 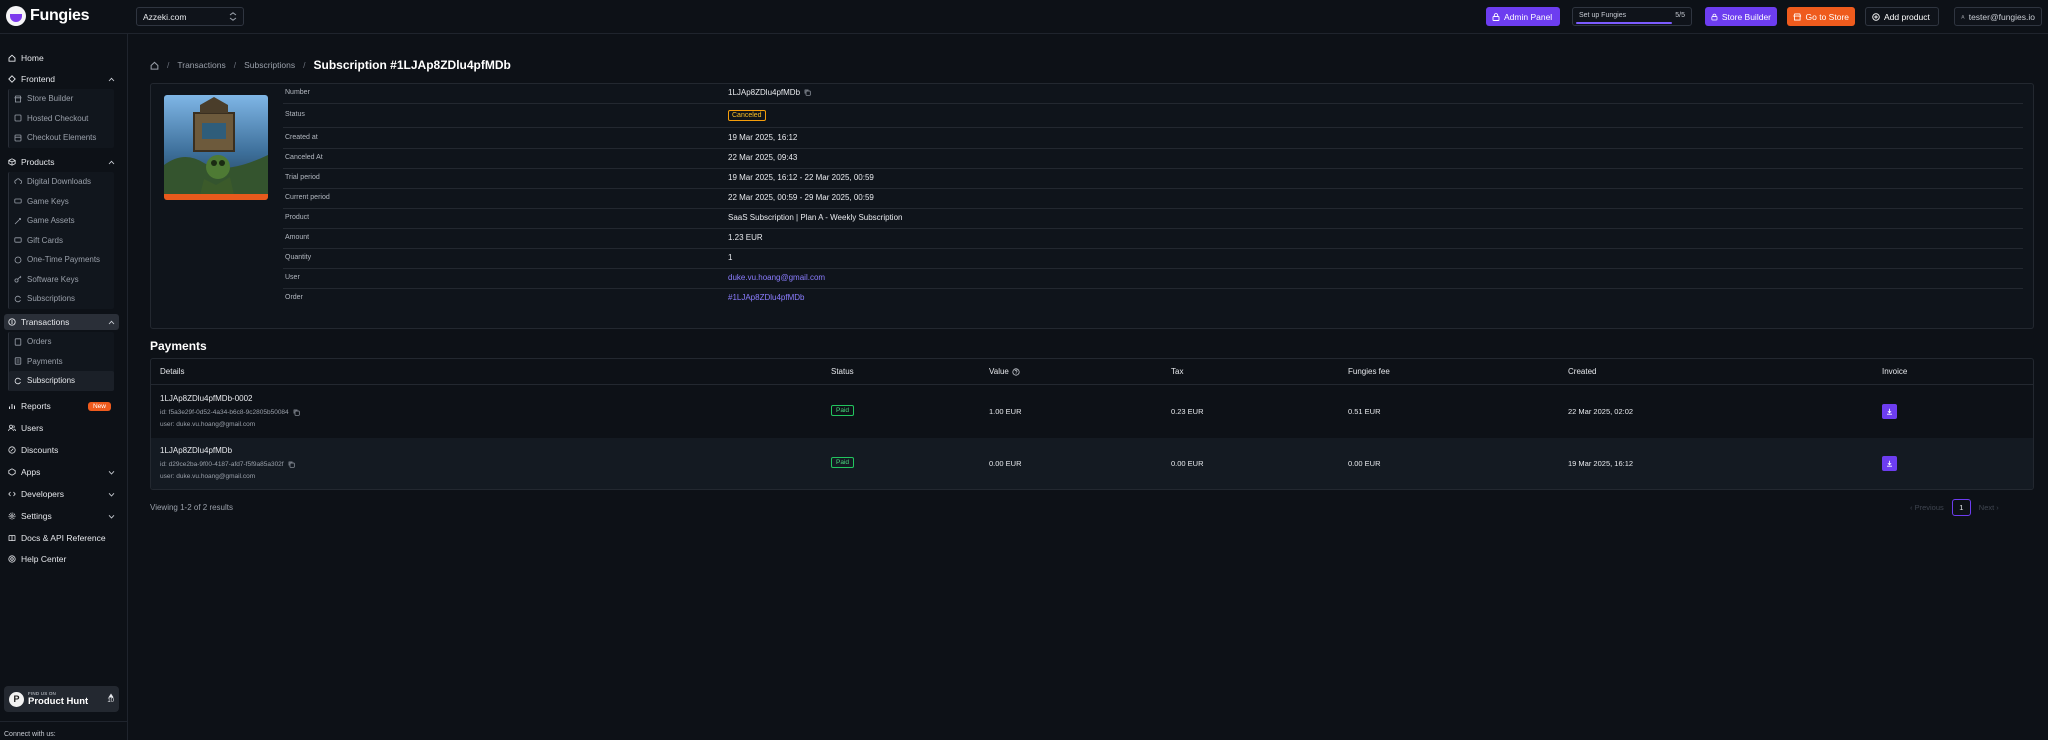 I want to click on cloud-download-icon, so click(x=18, y=181).